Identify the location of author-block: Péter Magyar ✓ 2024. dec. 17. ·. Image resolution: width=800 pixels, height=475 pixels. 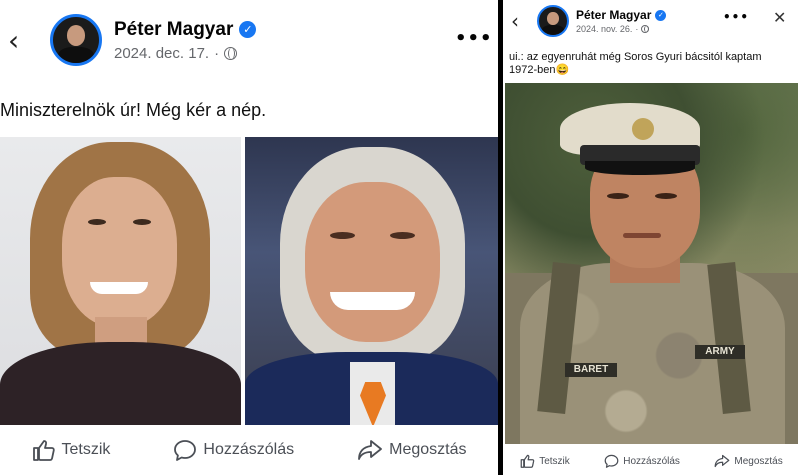
(185, 40).